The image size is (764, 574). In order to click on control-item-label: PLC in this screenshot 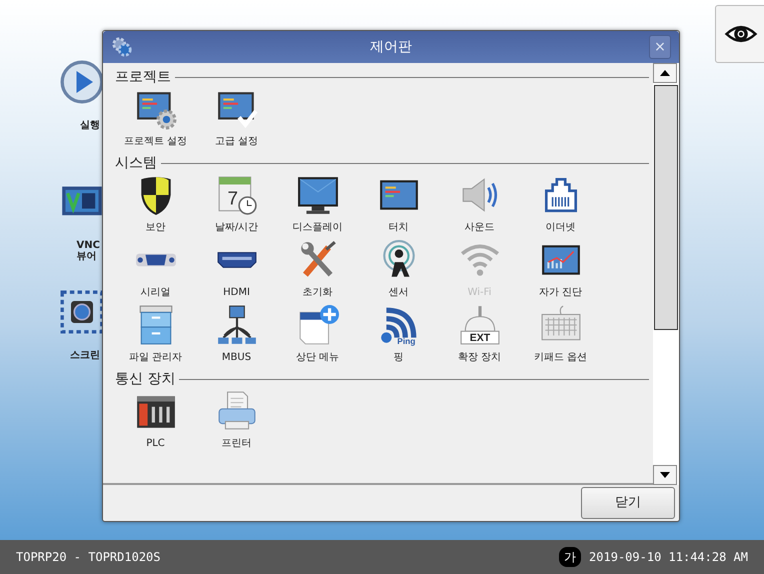, I will do `click(155, 443)`.